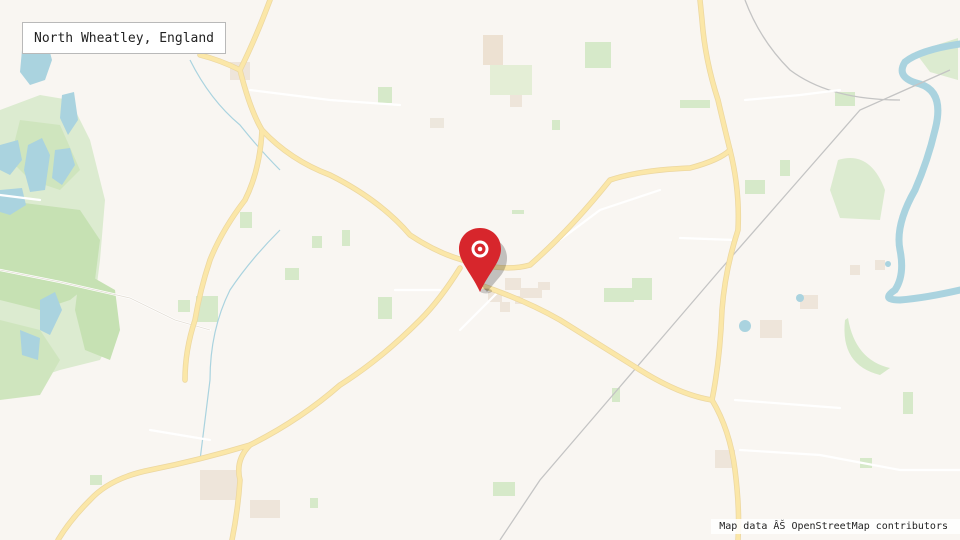 The image size is (960, 540). Describe the element at coordinates (835, 526) in the screenshot. I see `map-attribution: Map data ÂŠ OpenStreetMap contributors` at that location.